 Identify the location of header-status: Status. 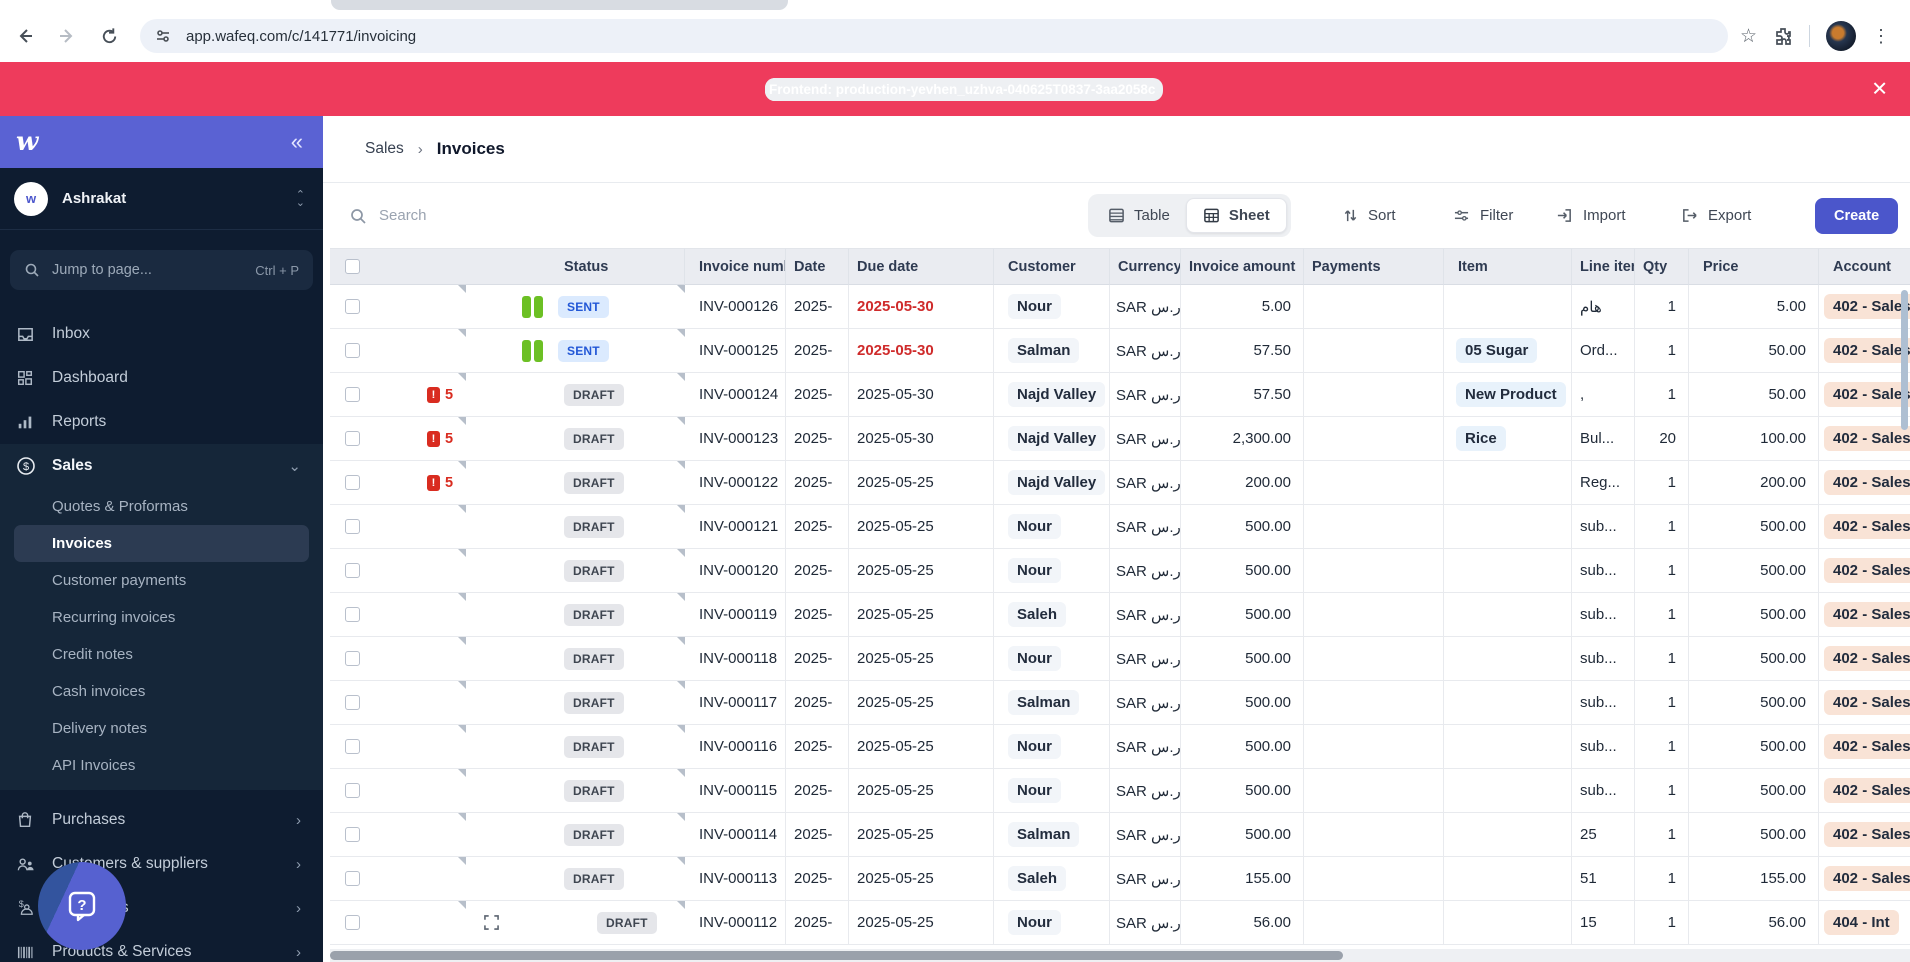
(575, 266).